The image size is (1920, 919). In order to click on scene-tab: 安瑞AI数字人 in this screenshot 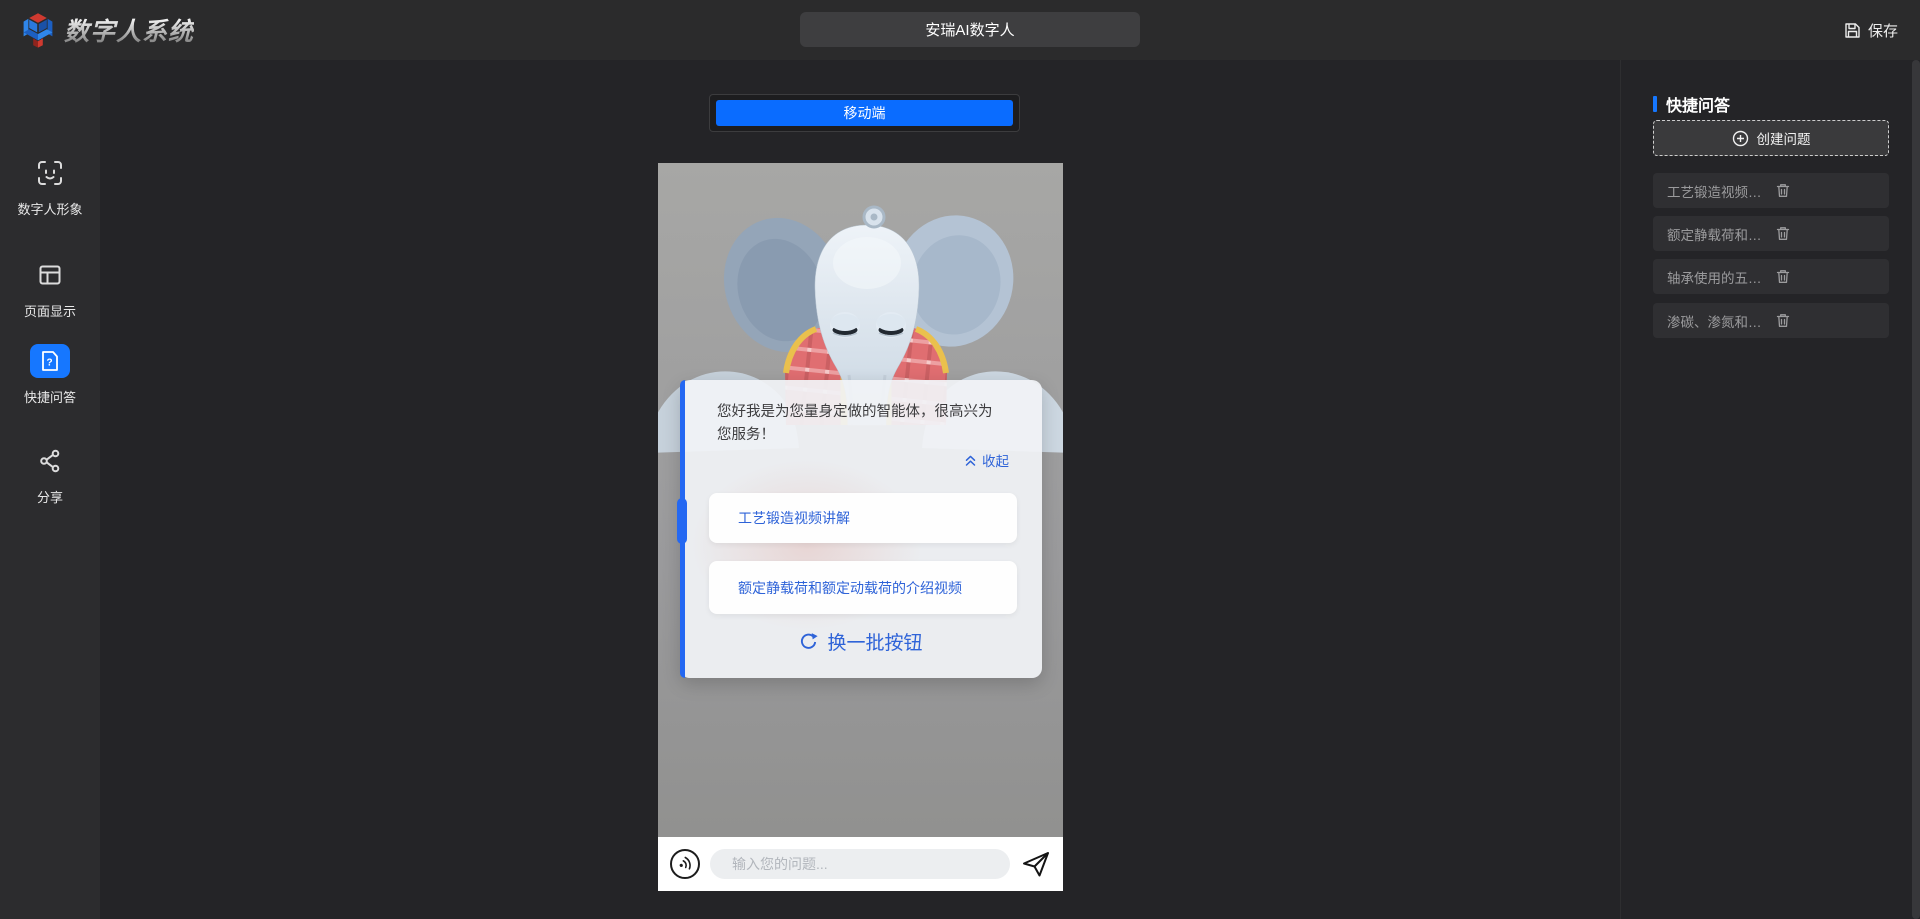, I will do `click(970, 29)`.